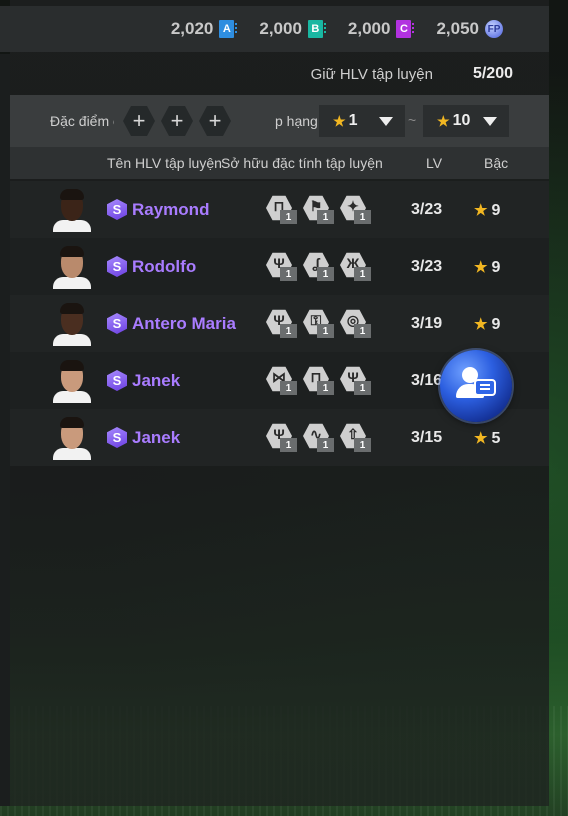  Describe the element at coordinates (427, 380) in the screenshot. I see `coach-level: 3/16` at that location.